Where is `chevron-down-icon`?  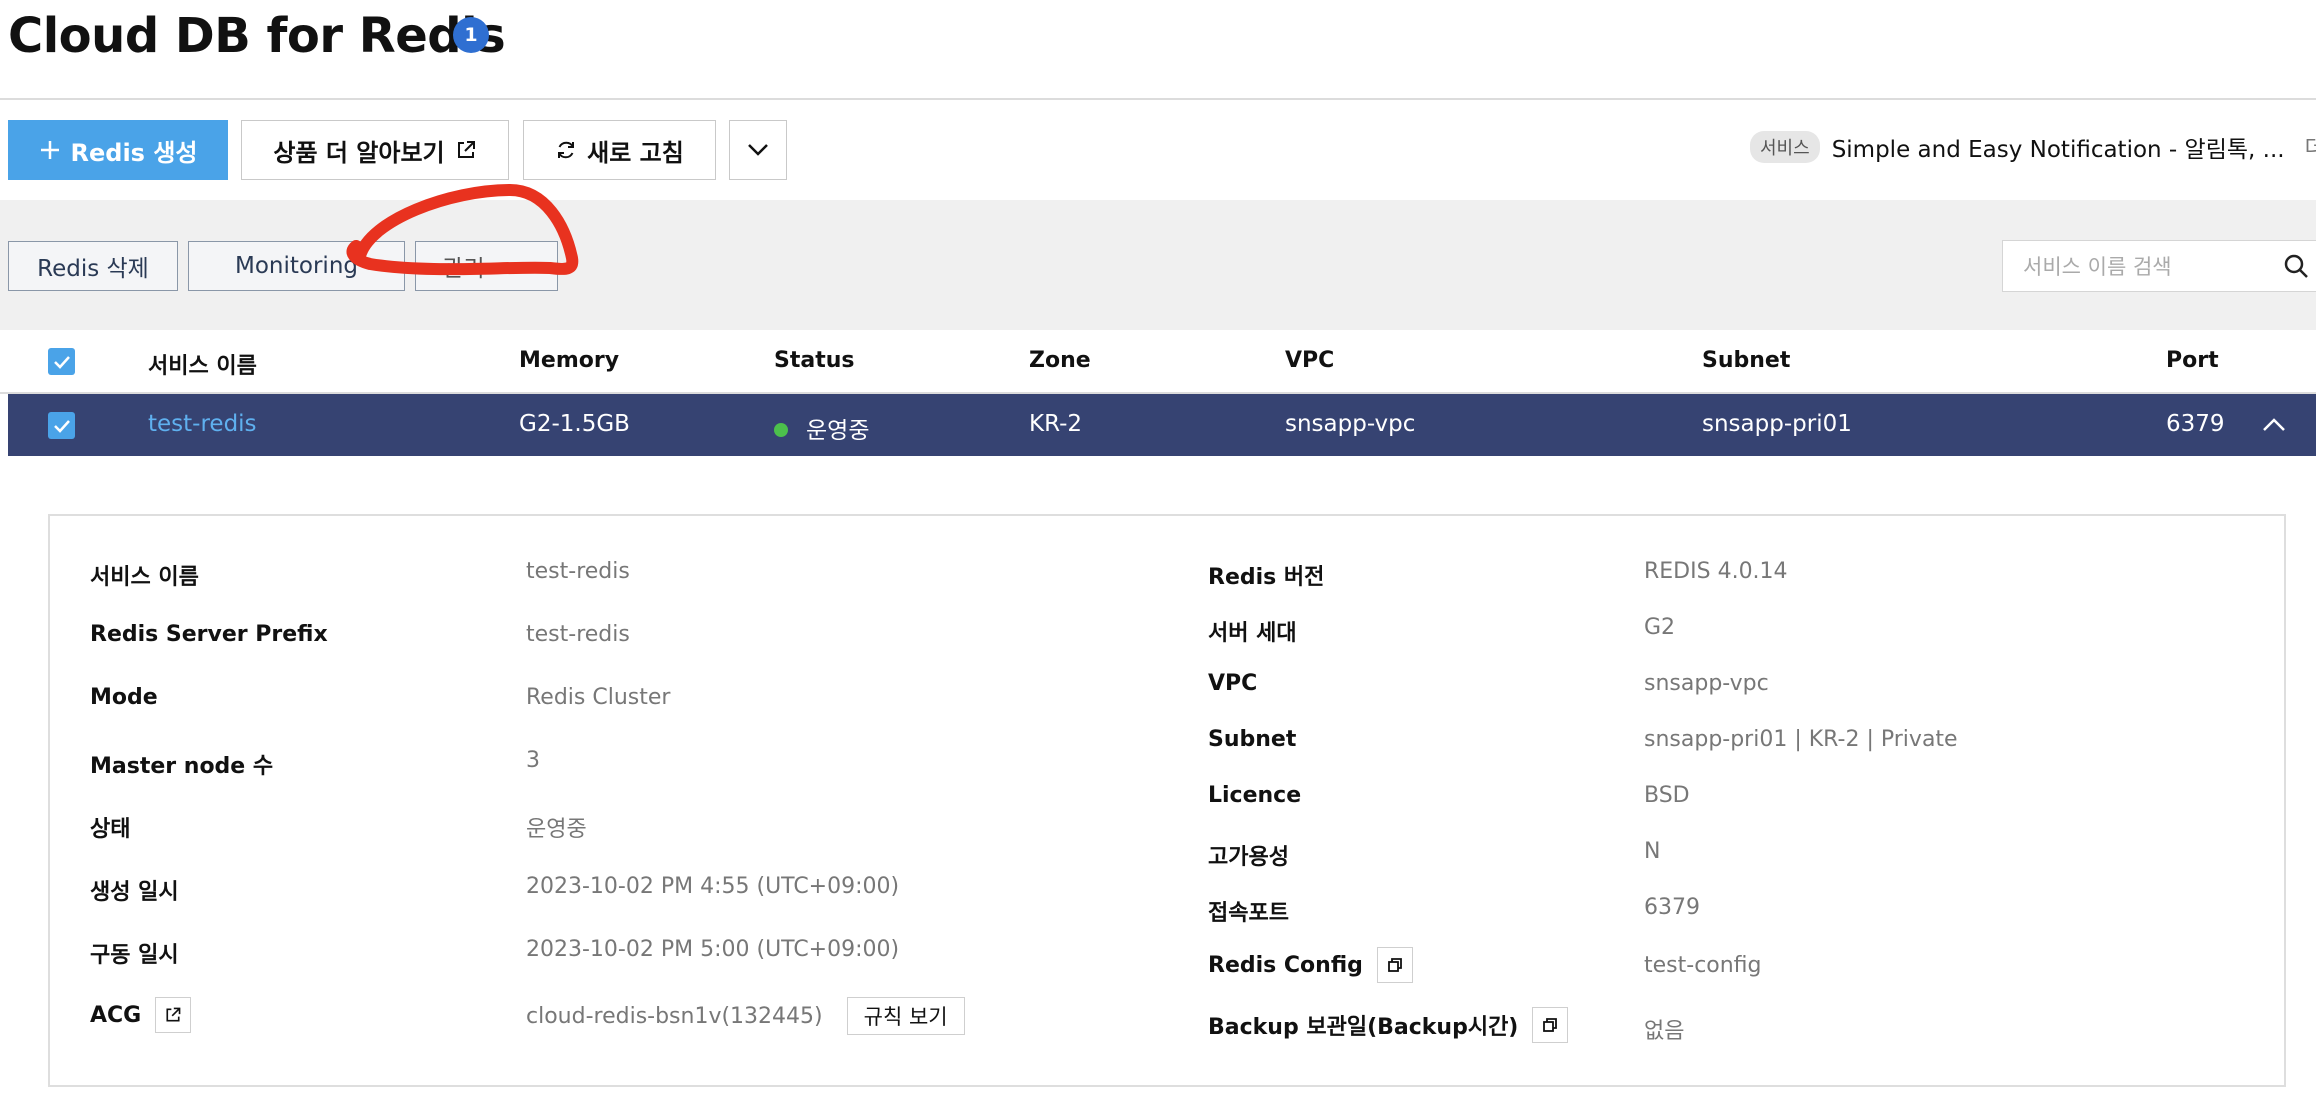
chevron-down-icon is located at coordinates (758, 150).